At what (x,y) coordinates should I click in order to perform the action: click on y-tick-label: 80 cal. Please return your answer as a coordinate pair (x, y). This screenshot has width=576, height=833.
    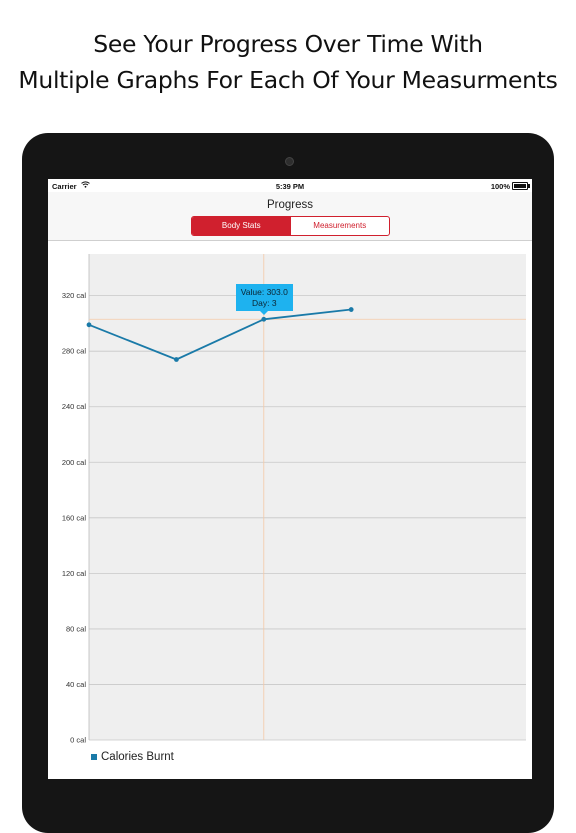
    Looking at the image, I should click on (76, 628).